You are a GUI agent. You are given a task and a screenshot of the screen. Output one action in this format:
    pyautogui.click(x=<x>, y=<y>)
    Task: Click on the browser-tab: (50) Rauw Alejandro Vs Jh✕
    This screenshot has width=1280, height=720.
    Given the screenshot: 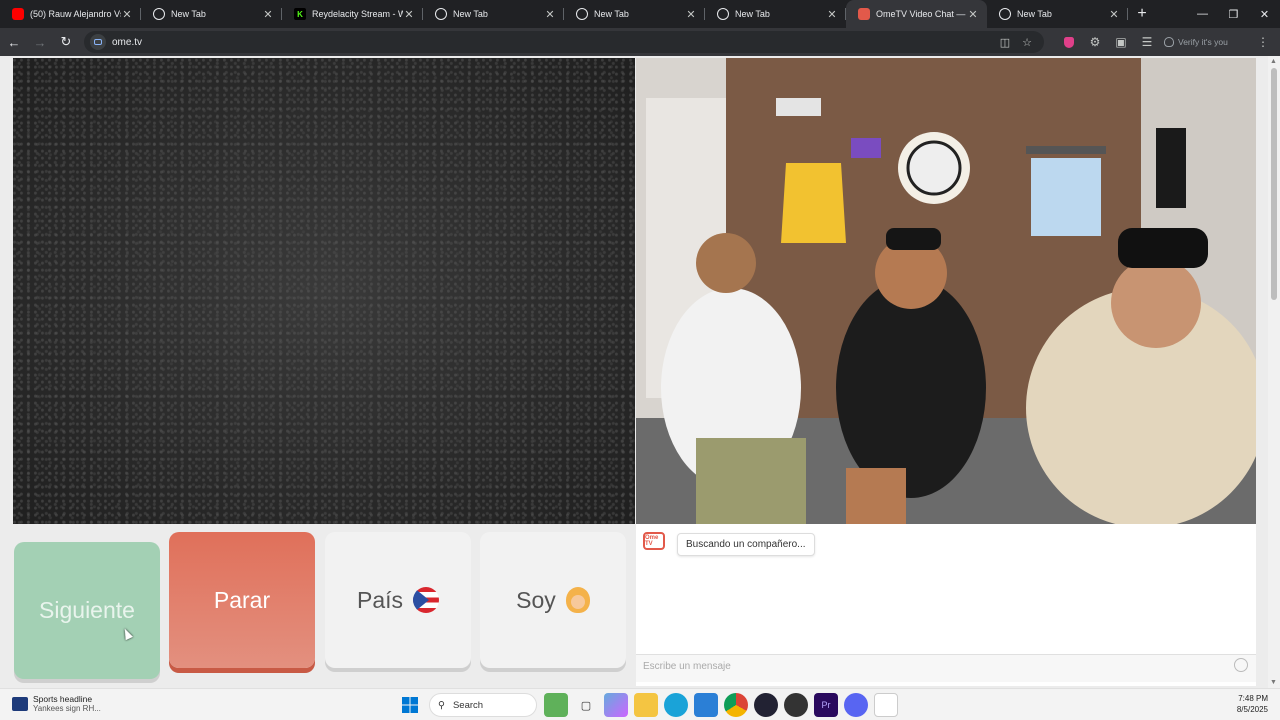 What is the action you would take?
    pyautogui.click(x=70, y=14)
    